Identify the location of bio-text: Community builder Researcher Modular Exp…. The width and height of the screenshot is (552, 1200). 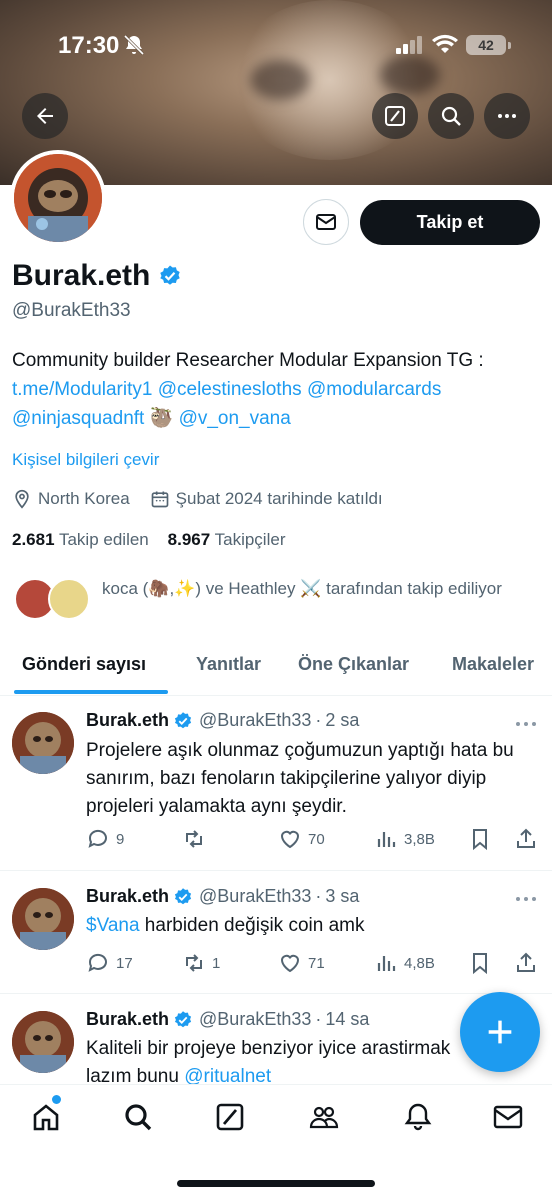
(248, 360).